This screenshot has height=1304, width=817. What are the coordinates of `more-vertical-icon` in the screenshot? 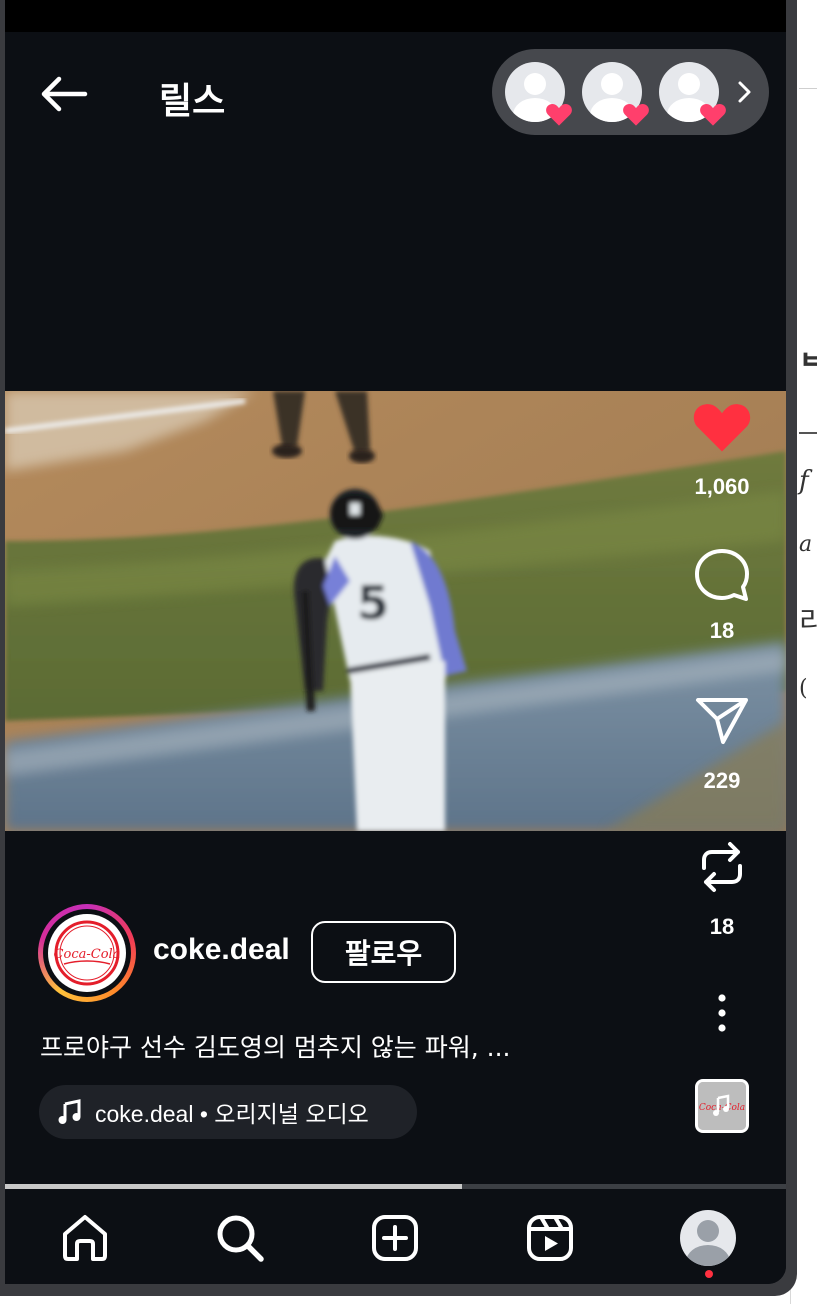 It's located at (722, 1013).